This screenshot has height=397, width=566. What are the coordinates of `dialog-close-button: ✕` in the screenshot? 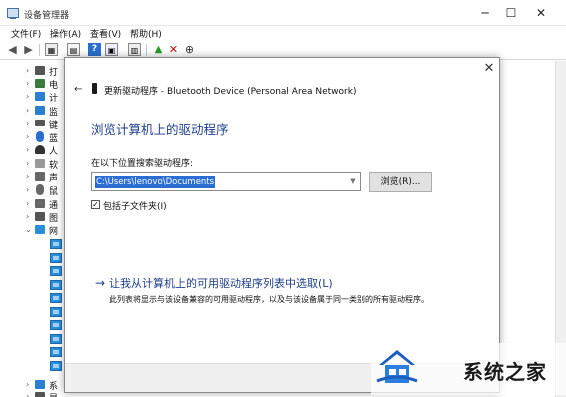 It's located at (489, 69).